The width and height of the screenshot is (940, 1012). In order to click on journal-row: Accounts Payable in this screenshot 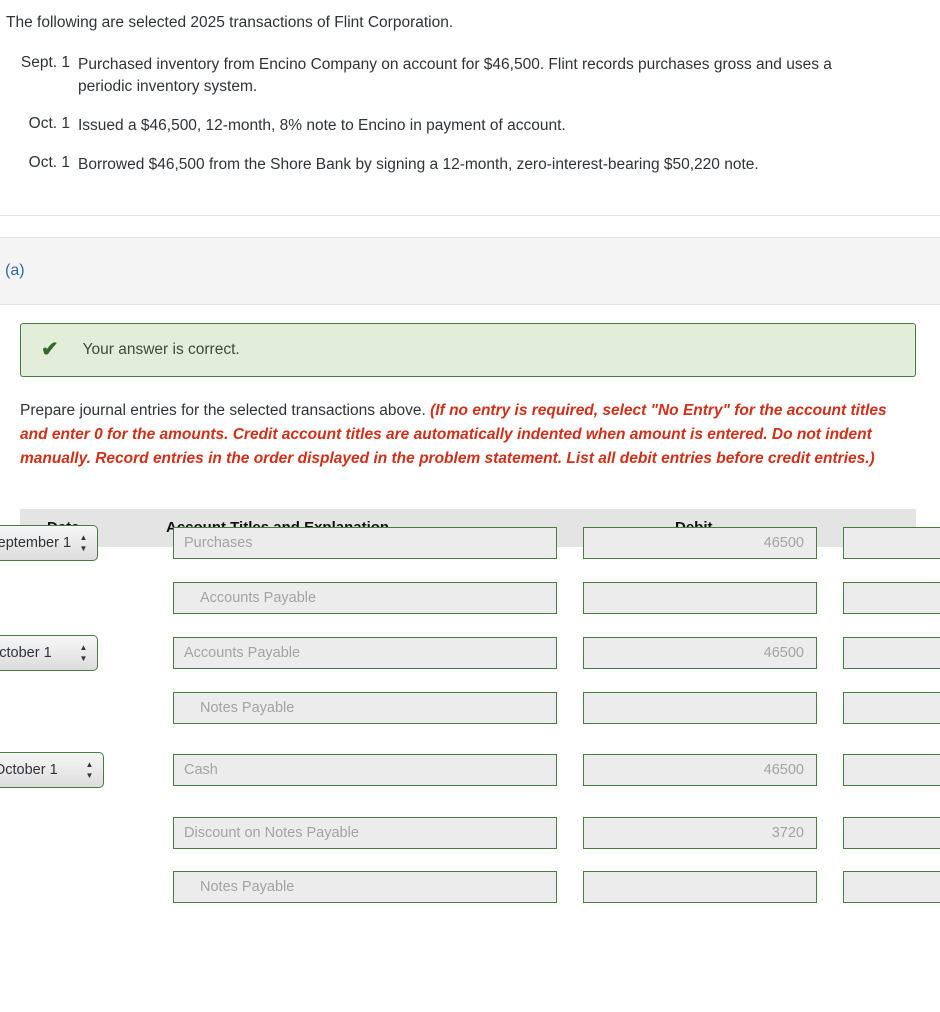, I will do `click(470, 598)`.